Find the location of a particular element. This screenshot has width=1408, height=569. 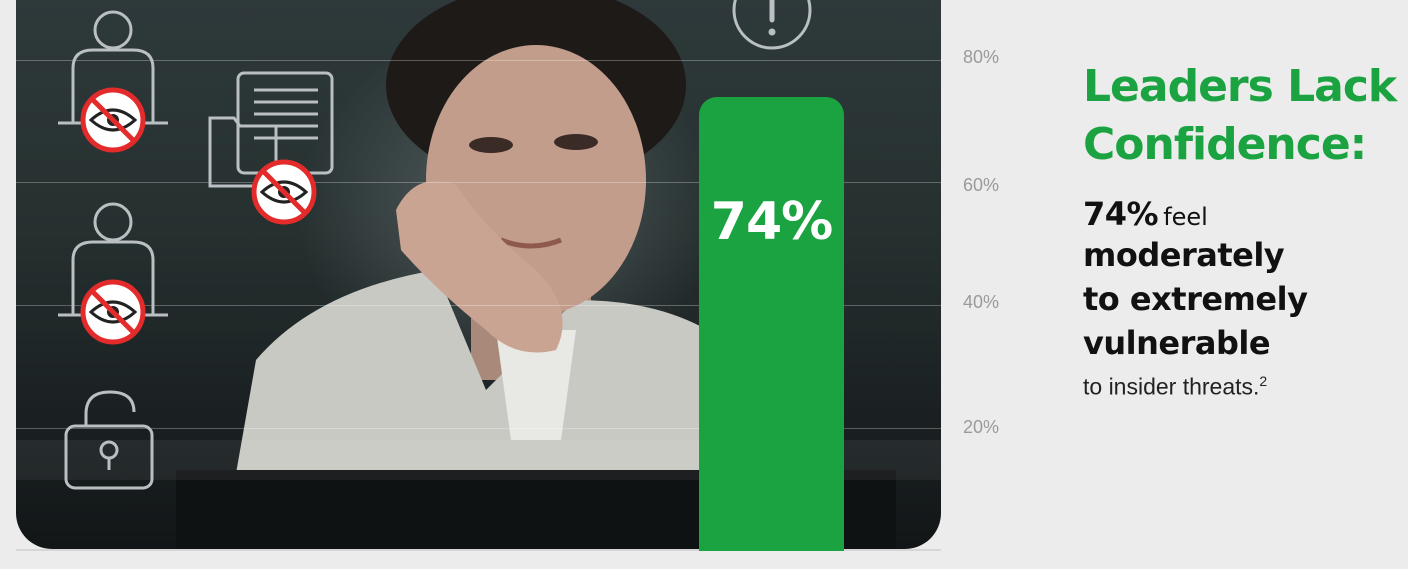

tick-label-60: 60% is located at coordinates (981, 185).